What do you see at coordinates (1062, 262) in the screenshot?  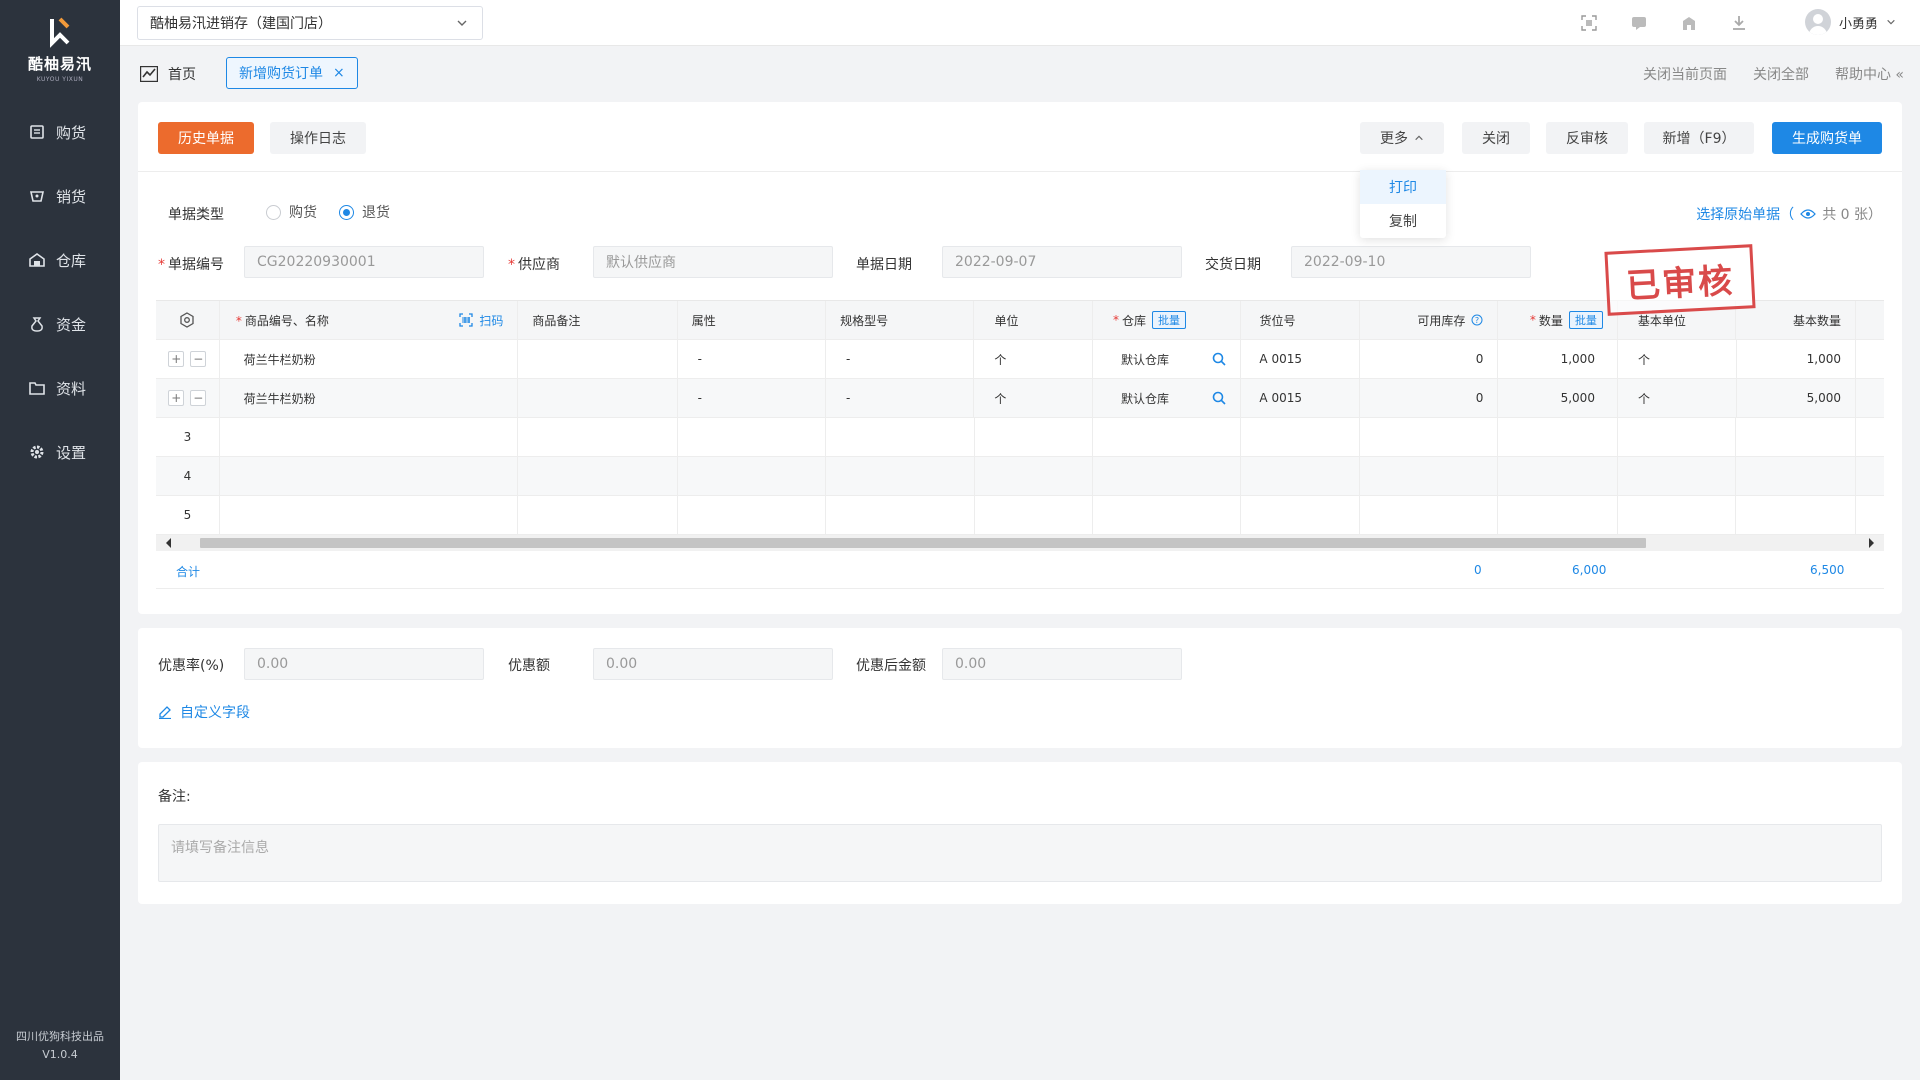 I see `doc-date-input: 2022-09-07` at bounding box center [1062, 262].